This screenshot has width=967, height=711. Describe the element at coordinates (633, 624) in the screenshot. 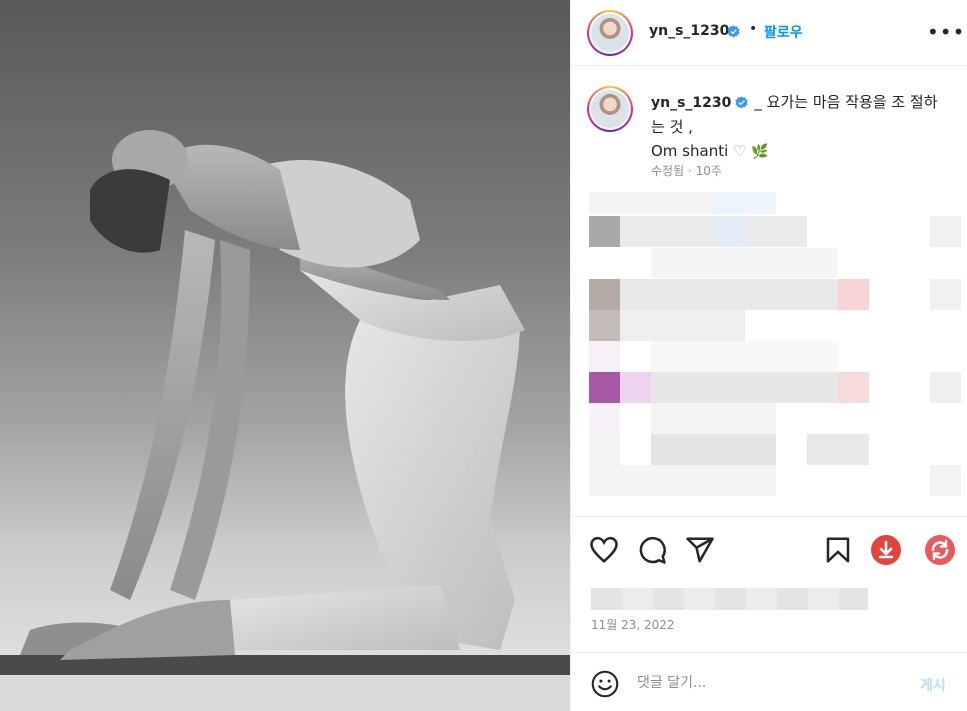

I see `post-date: 11월 23, 2022` at that location.